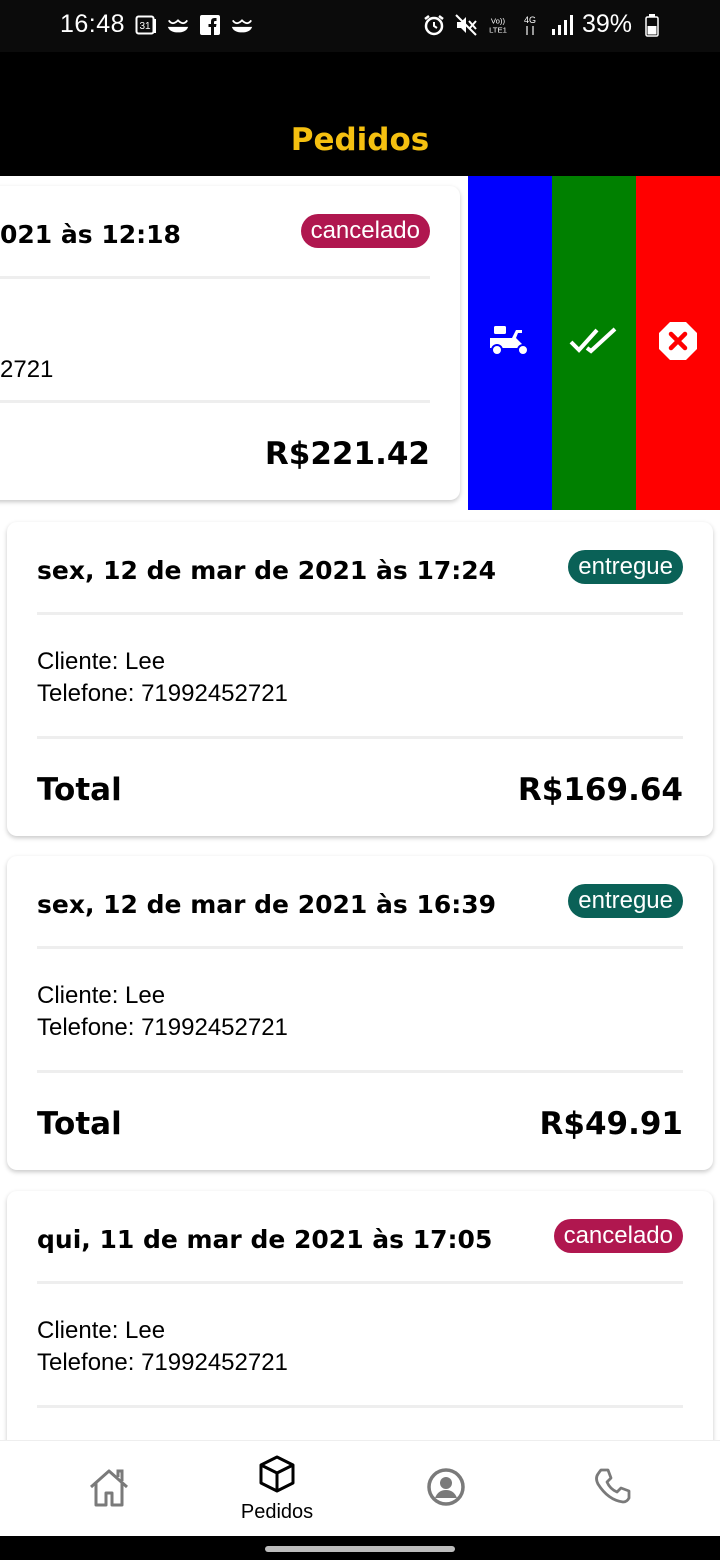  I want to click on confirm-delivery-action-button, so click(594, 343).